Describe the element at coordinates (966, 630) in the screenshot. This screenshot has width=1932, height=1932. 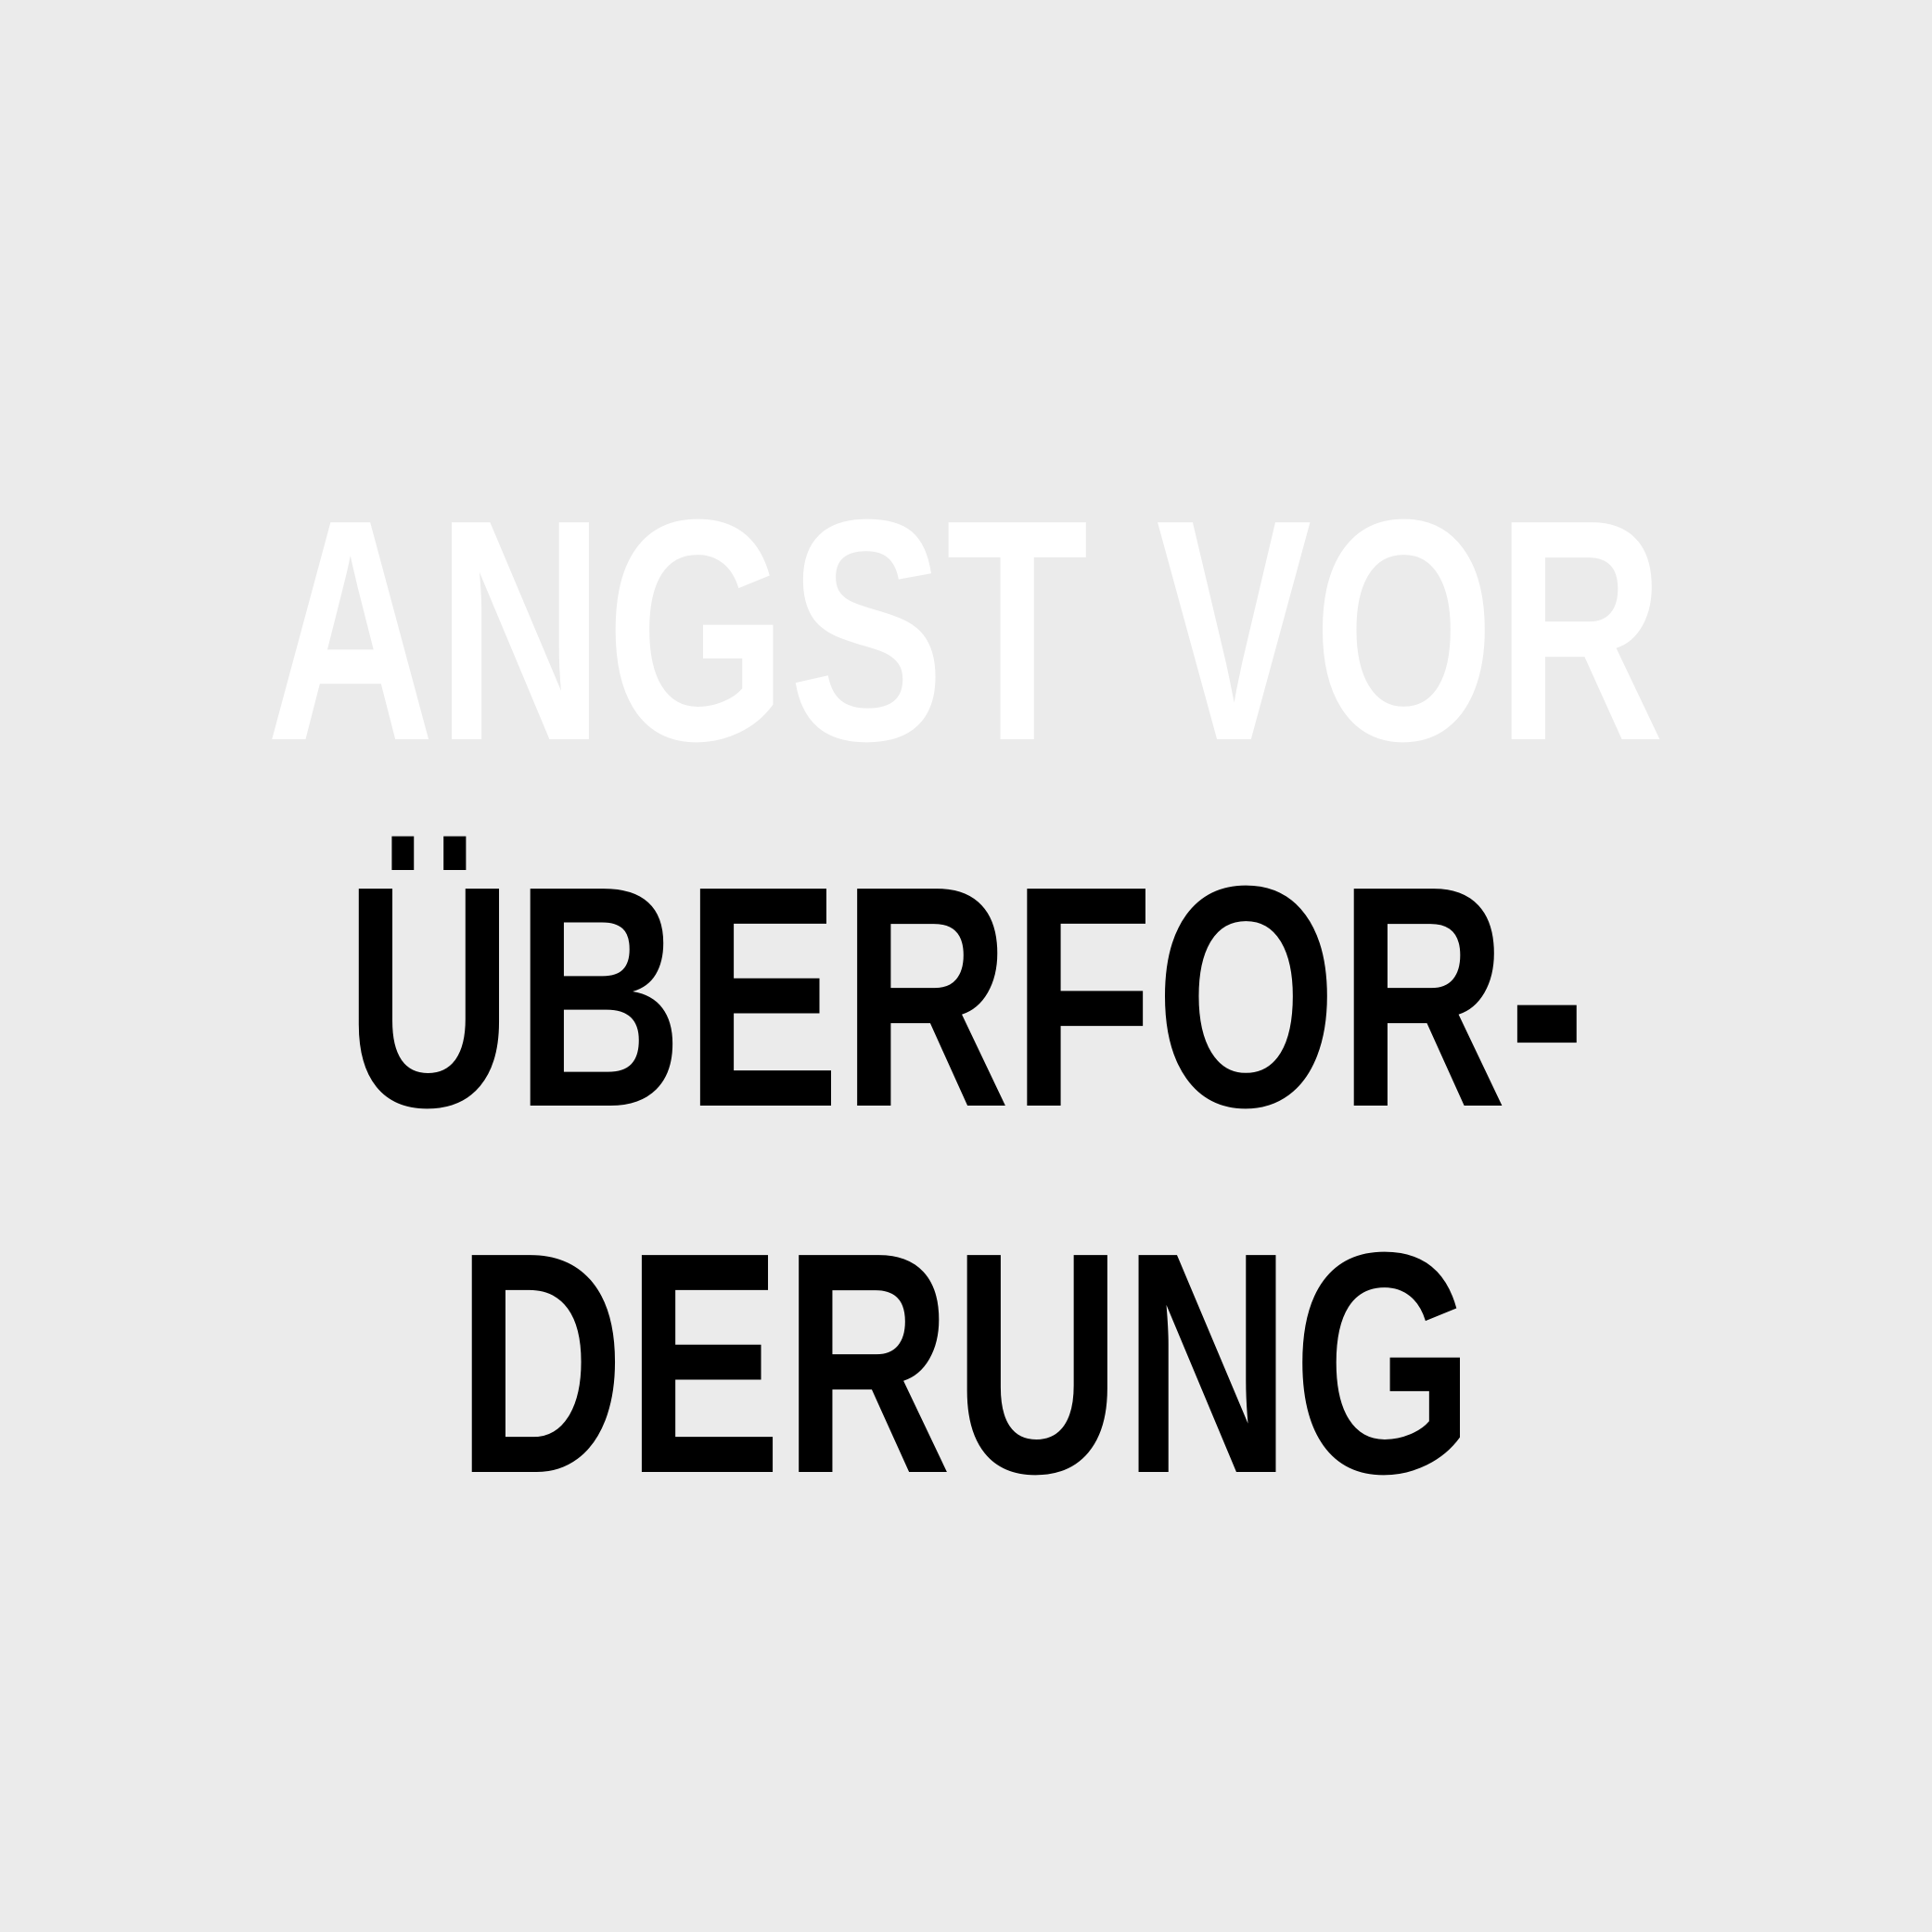
I see `headline-line-1: ANGST VOR` at that location.